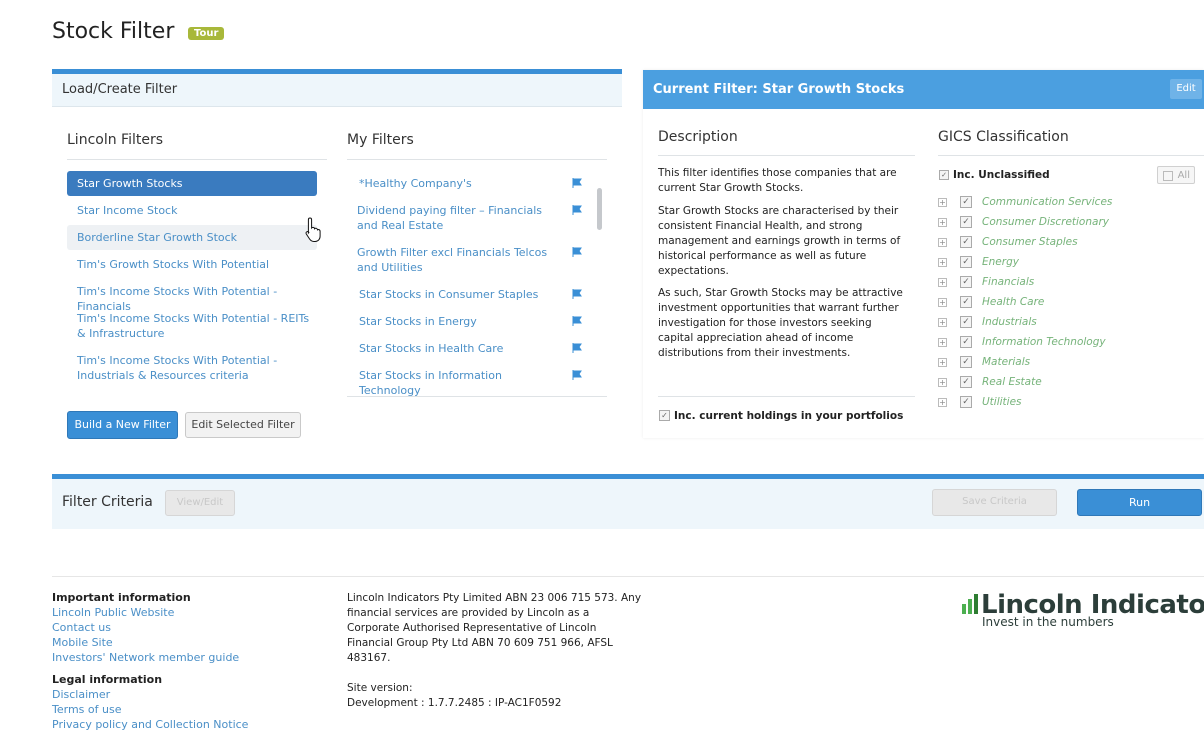 Image resolution: width=1204 pixels, height=732 pixels. What do you see at coordinates (172, 694) in the screenshot?
I see `footer-link: Disclaimer` at bounding box center [172, 694].